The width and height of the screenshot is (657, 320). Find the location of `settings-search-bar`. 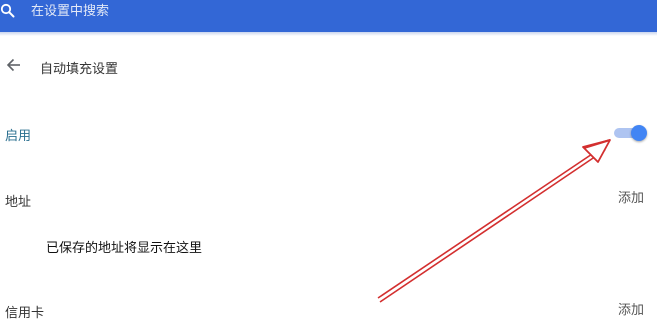

settings-search-bar is located at coordinates (328, 16).